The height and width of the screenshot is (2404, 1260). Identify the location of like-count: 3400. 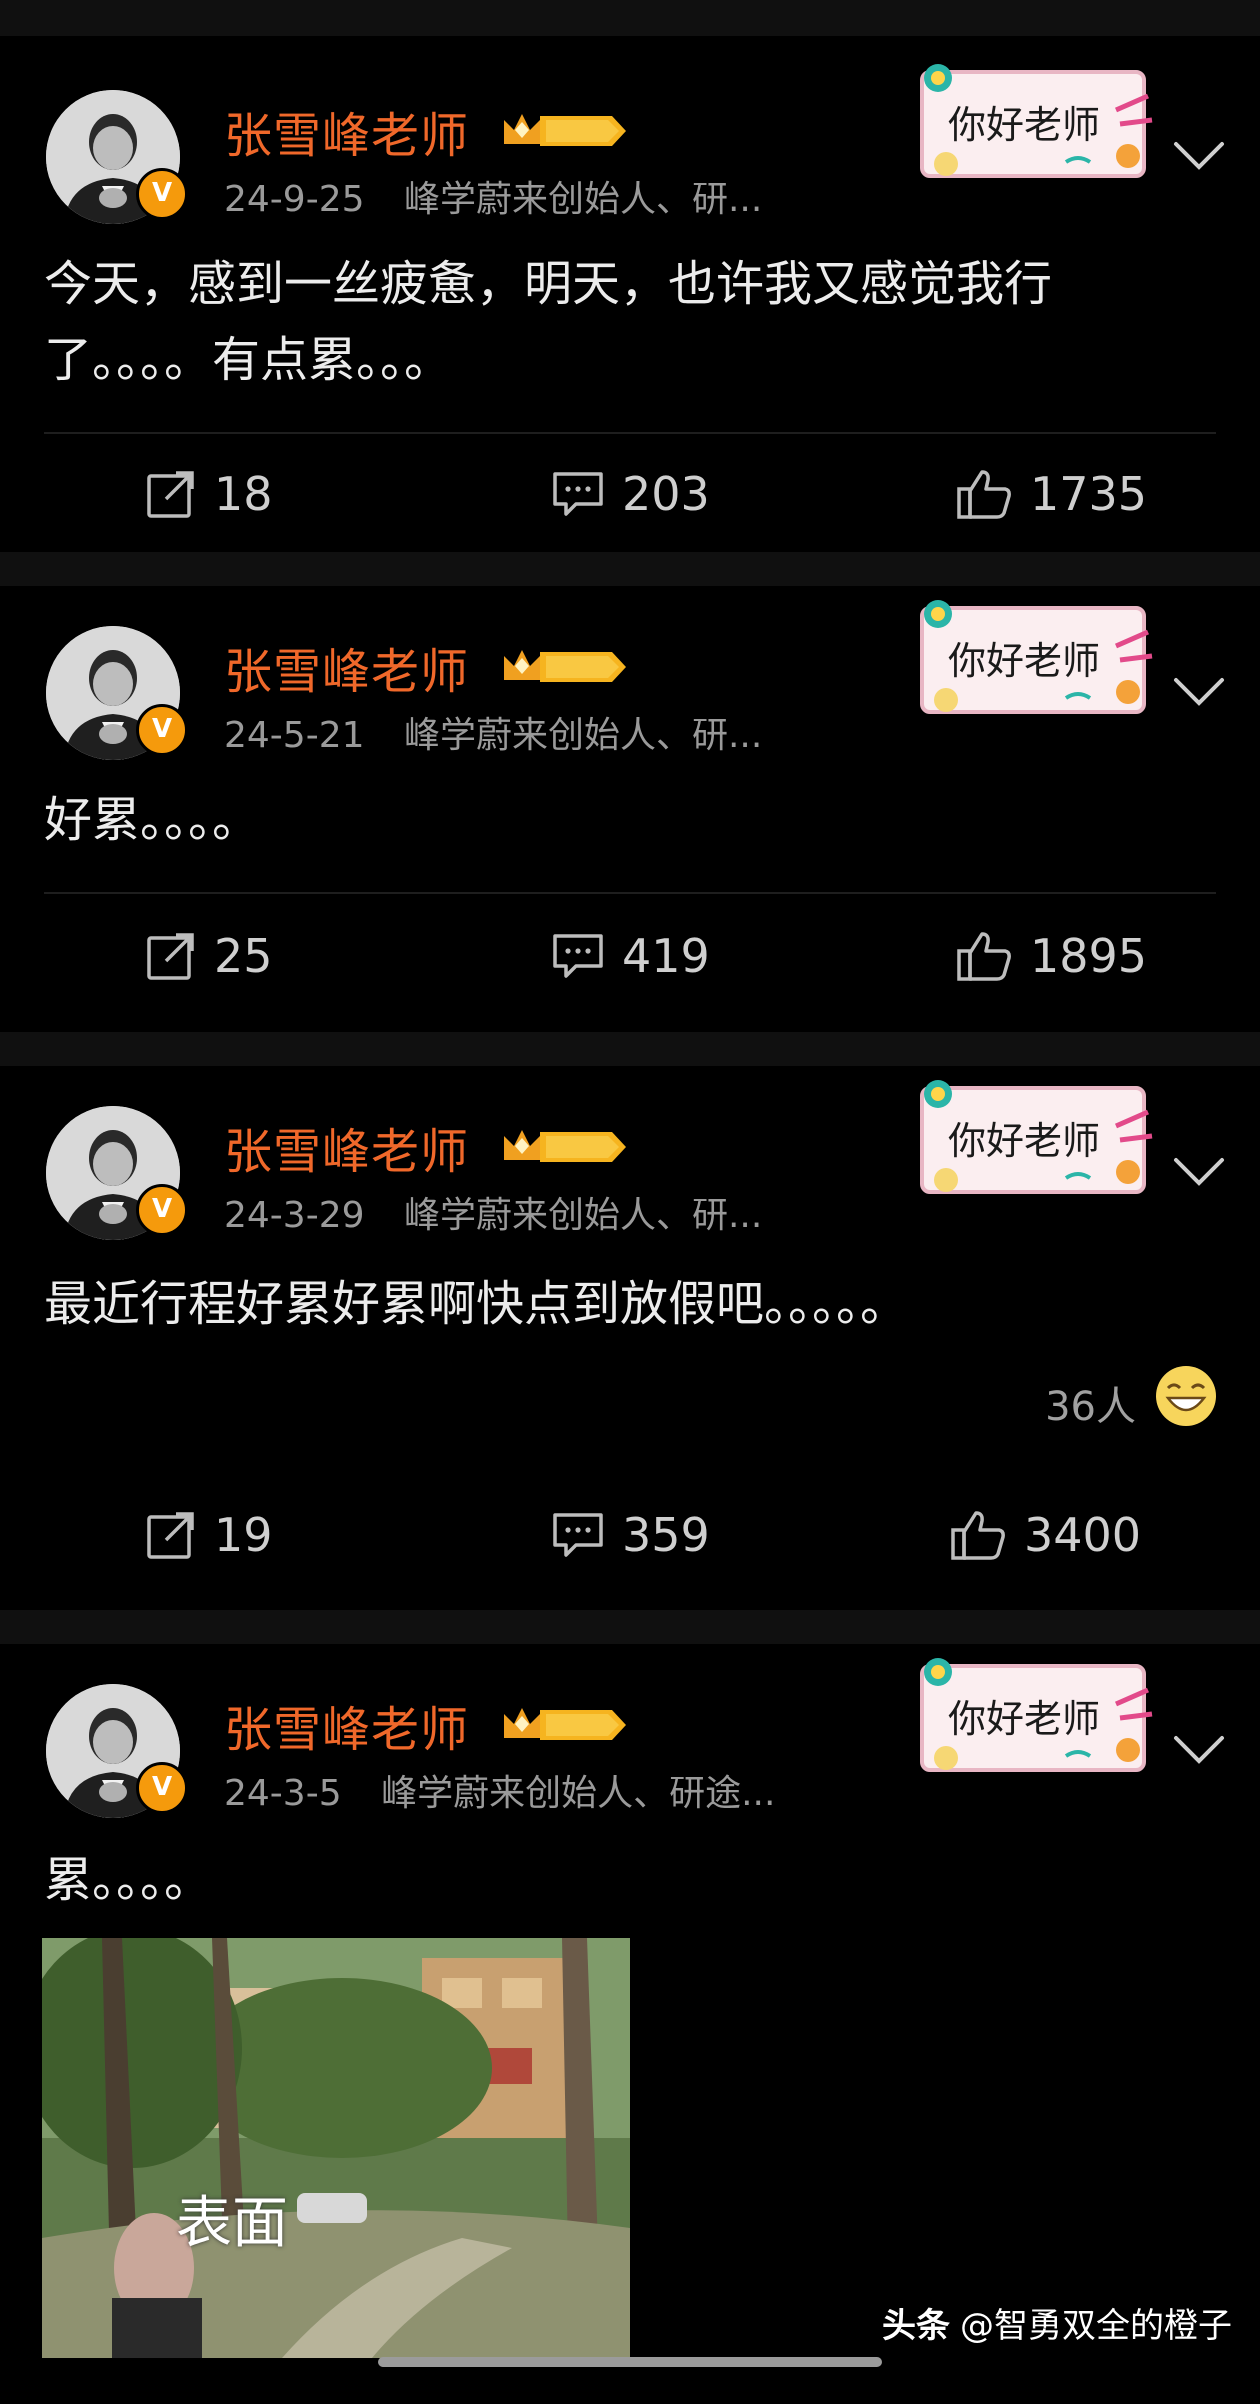
(1083, 1535).